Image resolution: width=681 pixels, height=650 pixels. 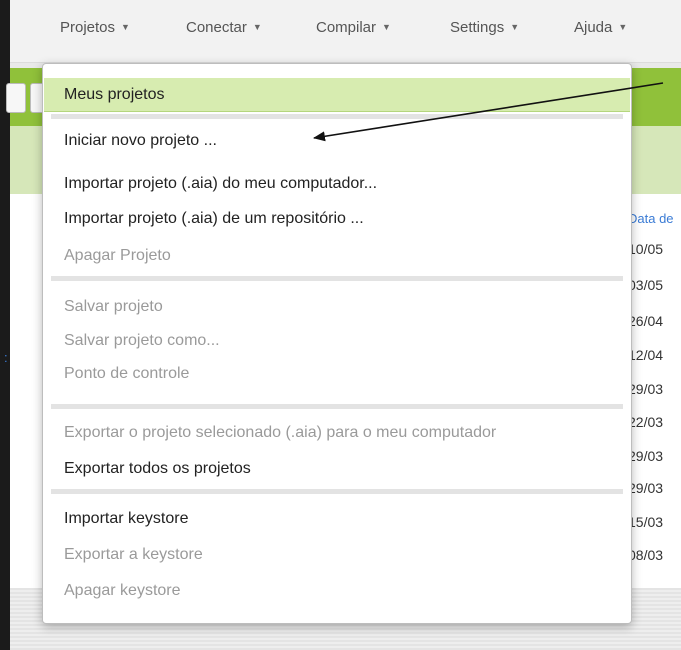 What do you see at coordinates (337, 95) in the screenshot?
I see `menu-item-my-projects: Meus projetos` at bounding box center [337, 95].